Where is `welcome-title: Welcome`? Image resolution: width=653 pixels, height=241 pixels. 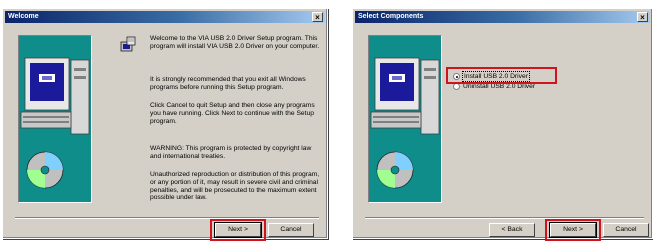
welcome-title: Welcome is located at coordinates (23, 16).